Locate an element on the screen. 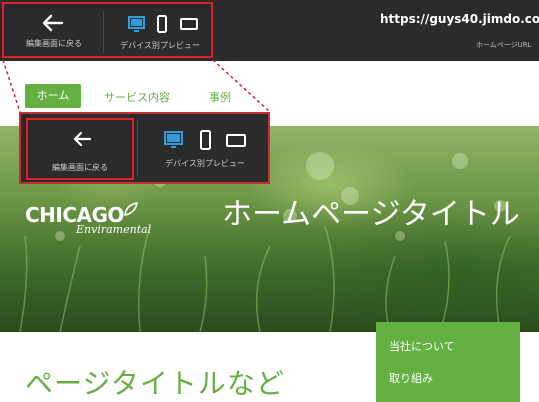 Image resolution: width=539 pixels, height=402 pixels. hero-title: ホームページタイトル is located at coordinates (371, 214).